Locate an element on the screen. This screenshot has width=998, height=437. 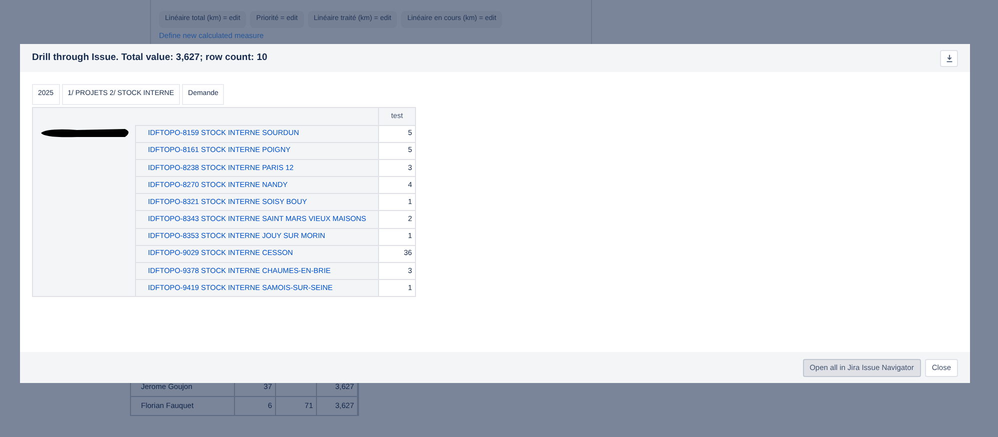
dialog-title: Drill through Issue. Total value: 3,627; row count: 10 is located at coordinates (150, 57).